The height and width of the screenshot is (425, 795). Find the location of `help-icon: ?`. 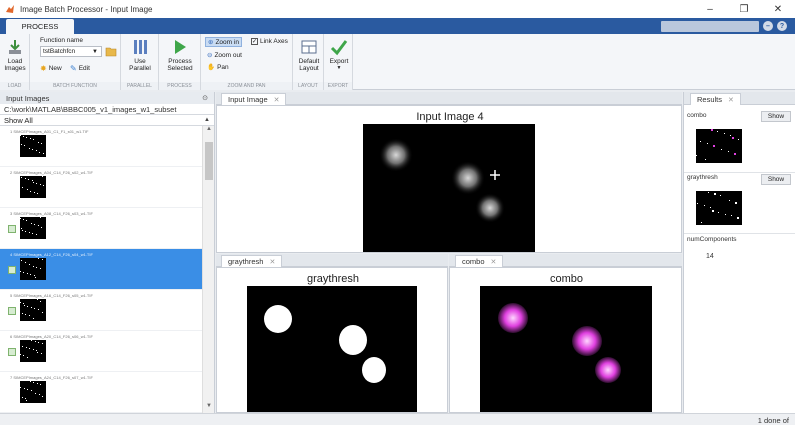

help-icon: ? is located at coordinates (782, 26).